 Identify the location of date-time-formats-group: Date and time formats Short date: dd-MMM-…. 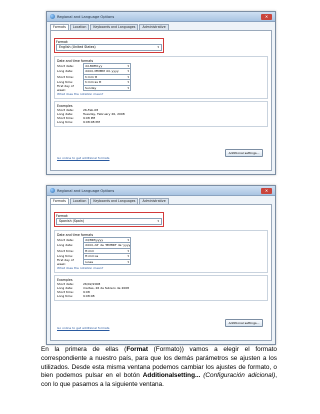
(161, 77).